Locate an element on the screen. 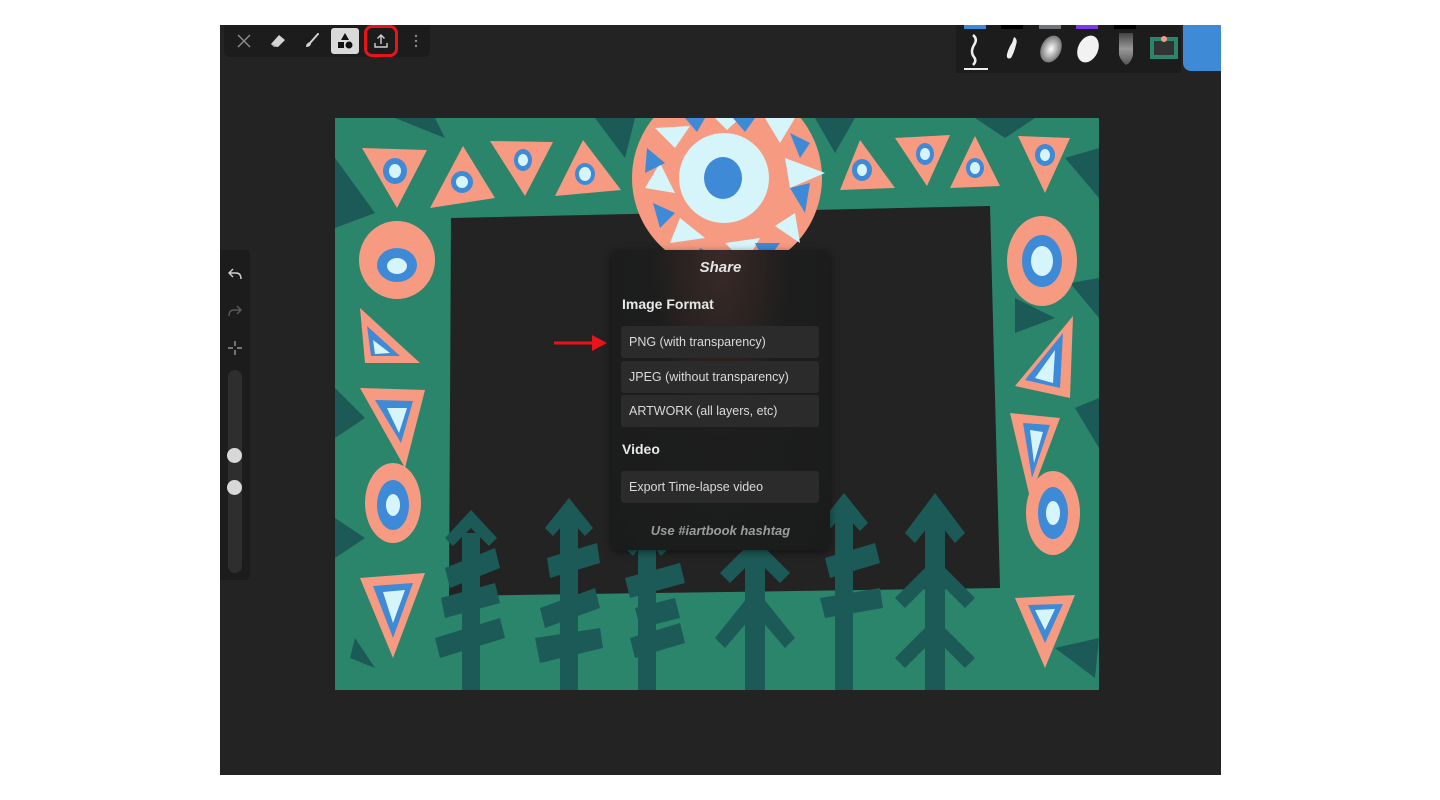  brush-presets is located at coordinates (1068, 49).